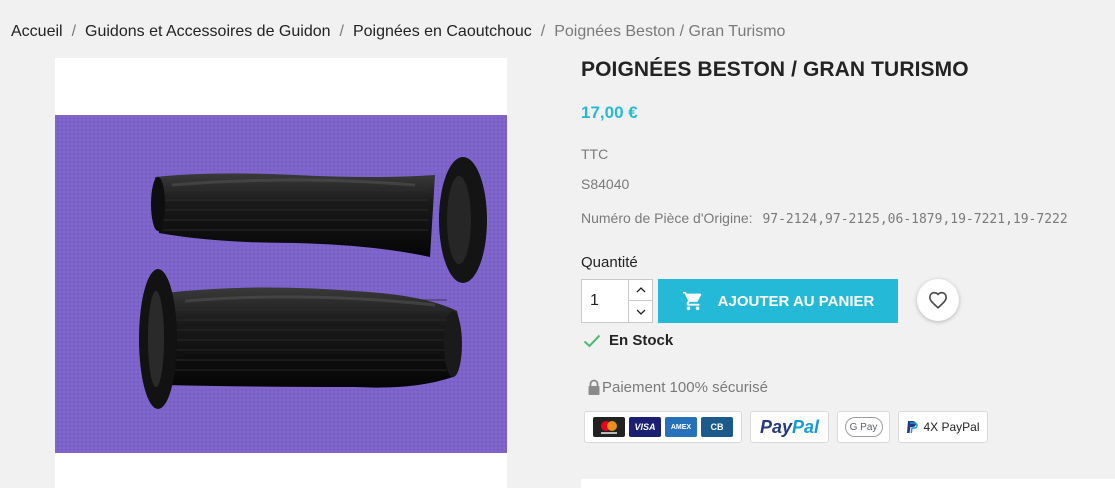 This screenshot has width=1115, height=488. I want to click on wishlist-button, so click(938, 300).